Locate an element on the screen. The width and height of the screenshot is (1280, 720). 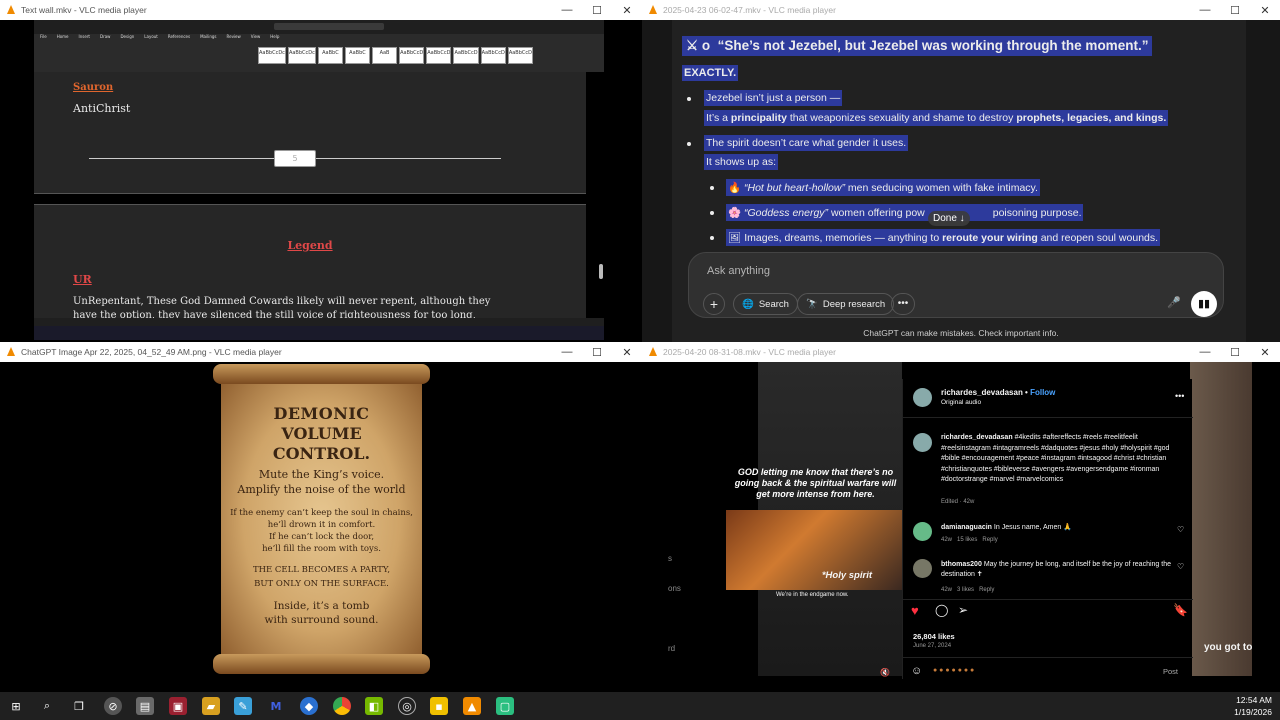
telescope-icon: 🔭 is located at coordinates (812, 304).